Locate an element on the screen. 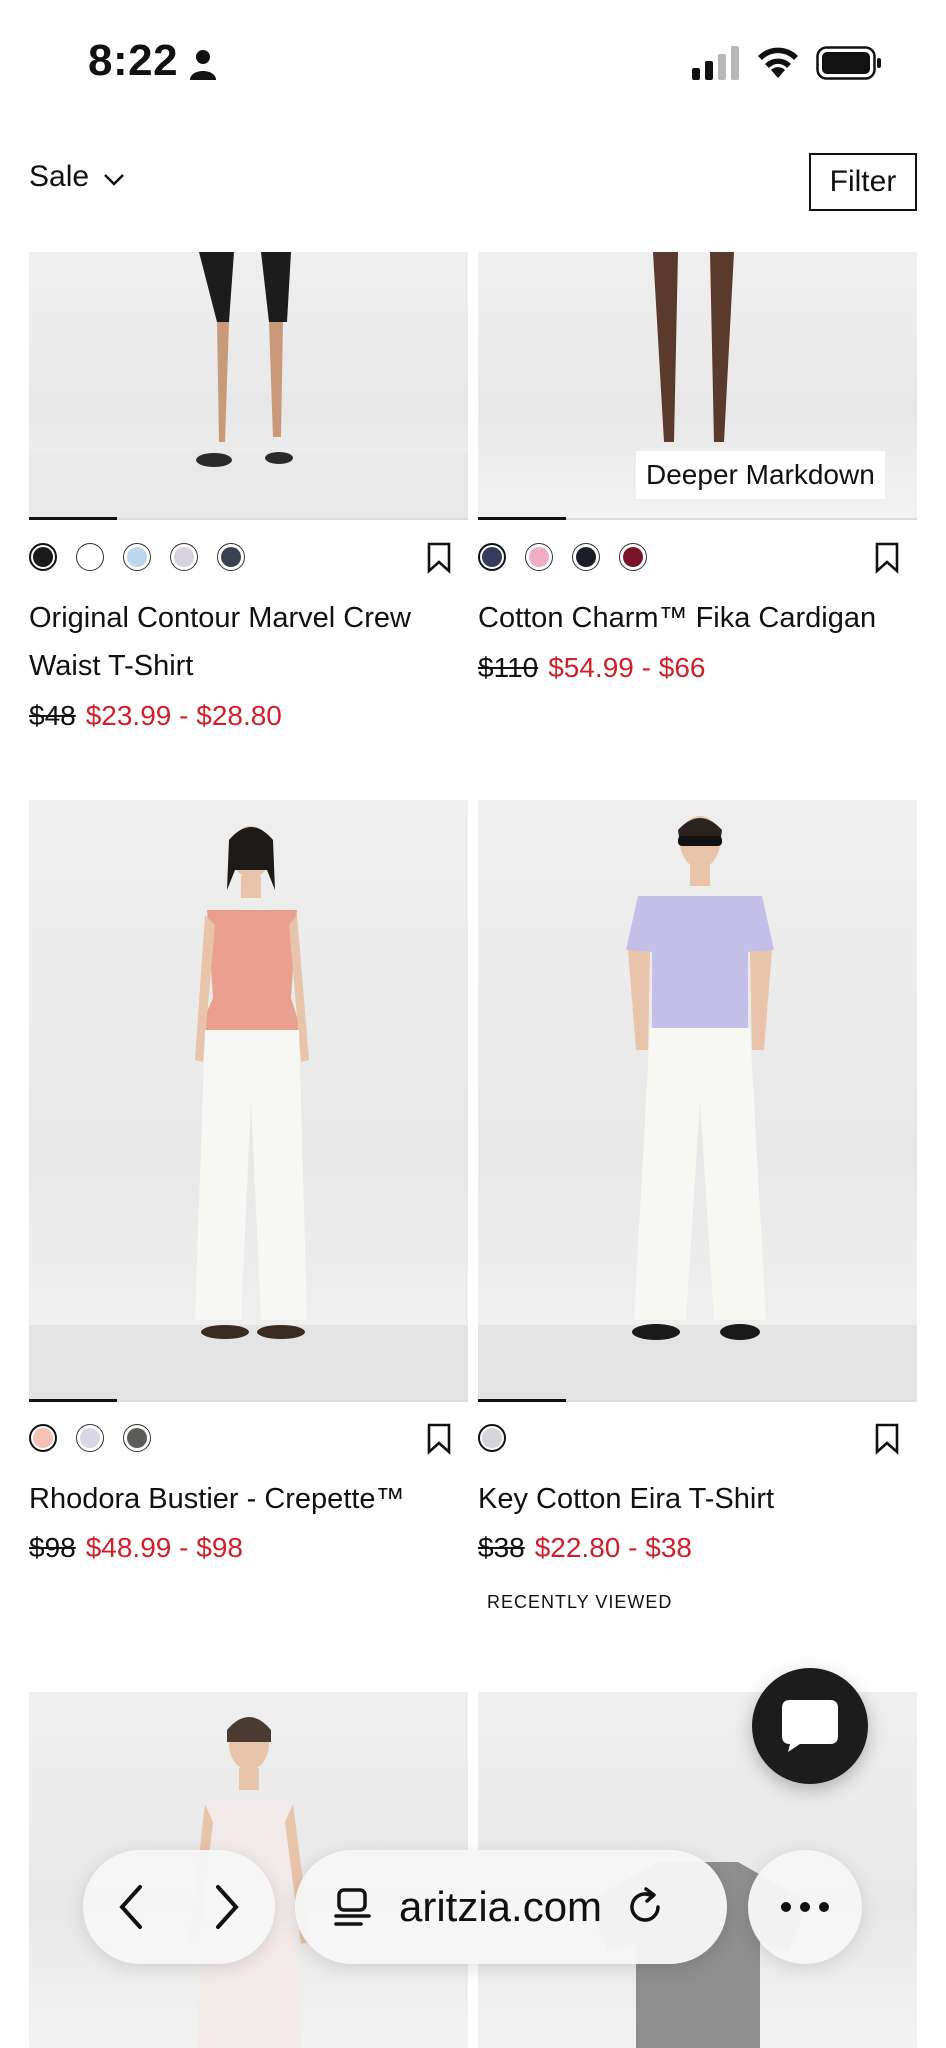 This screenshot has width=946, height=2048. product-price: $48 $23.99 - $28.80 is located at coordinates (155, 716).